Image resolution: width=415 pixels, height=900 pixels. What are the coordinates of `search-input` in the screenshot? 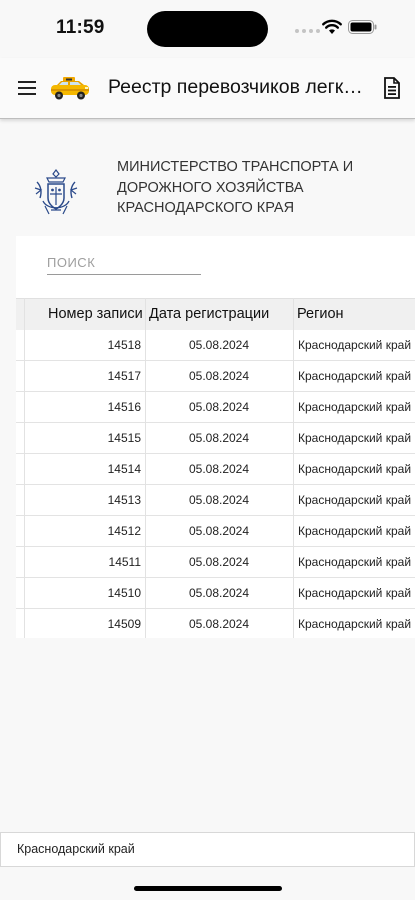 It's located at (124, 263).